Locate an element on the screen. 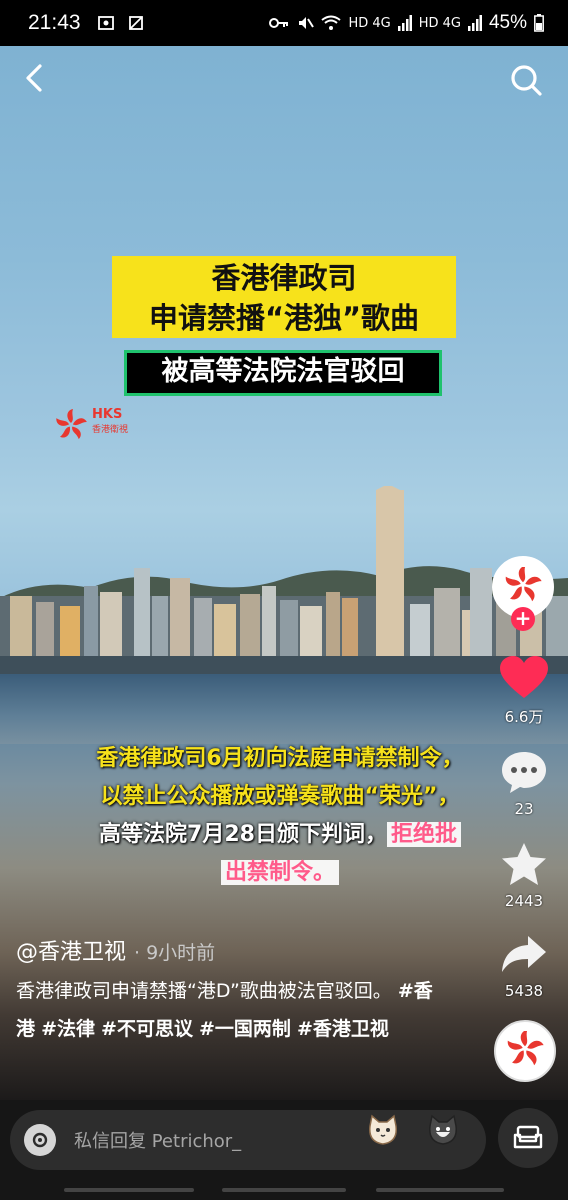 The height and width of the screenshot is (1200, 568). harbour-water is located at coordinates (284, 709).